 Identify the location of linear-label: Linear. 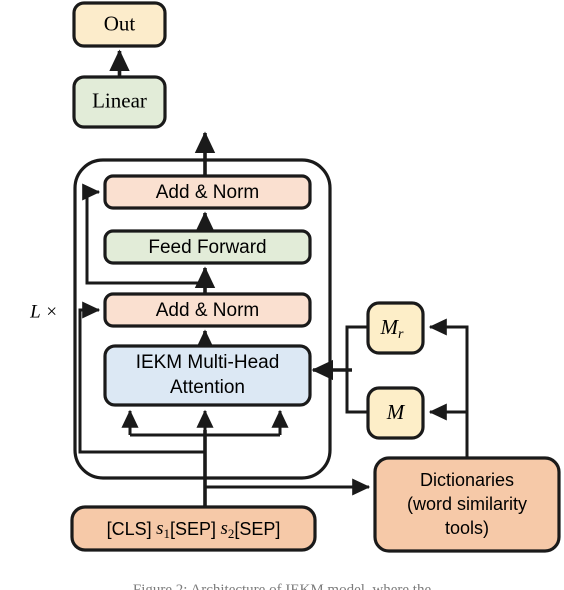
(119, 100).